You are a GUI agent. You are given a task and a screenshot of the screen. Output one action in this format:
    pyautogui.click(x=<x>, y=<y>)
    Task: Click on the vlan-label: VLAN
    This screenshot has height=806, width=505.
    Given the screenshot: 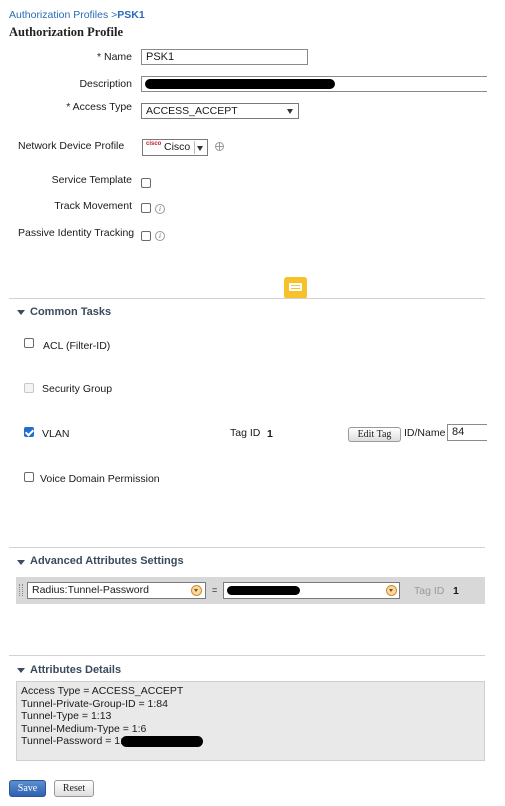 What is the action you would take?
    pyautogui.click(x=56, y=434)
    